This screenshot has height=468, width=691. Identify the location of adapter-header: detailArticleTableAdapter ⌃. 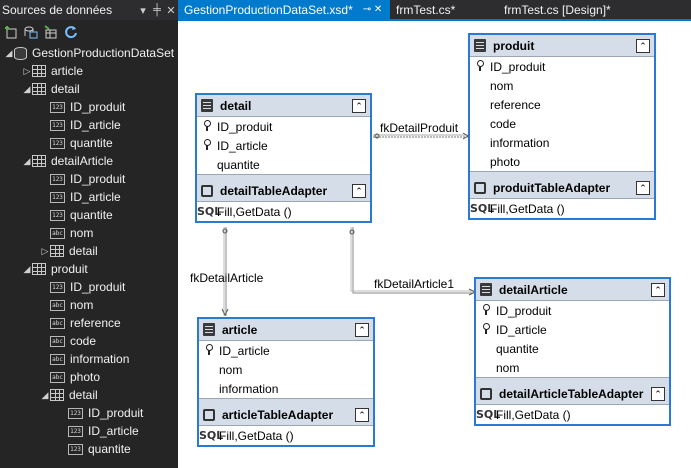
(572, 394).